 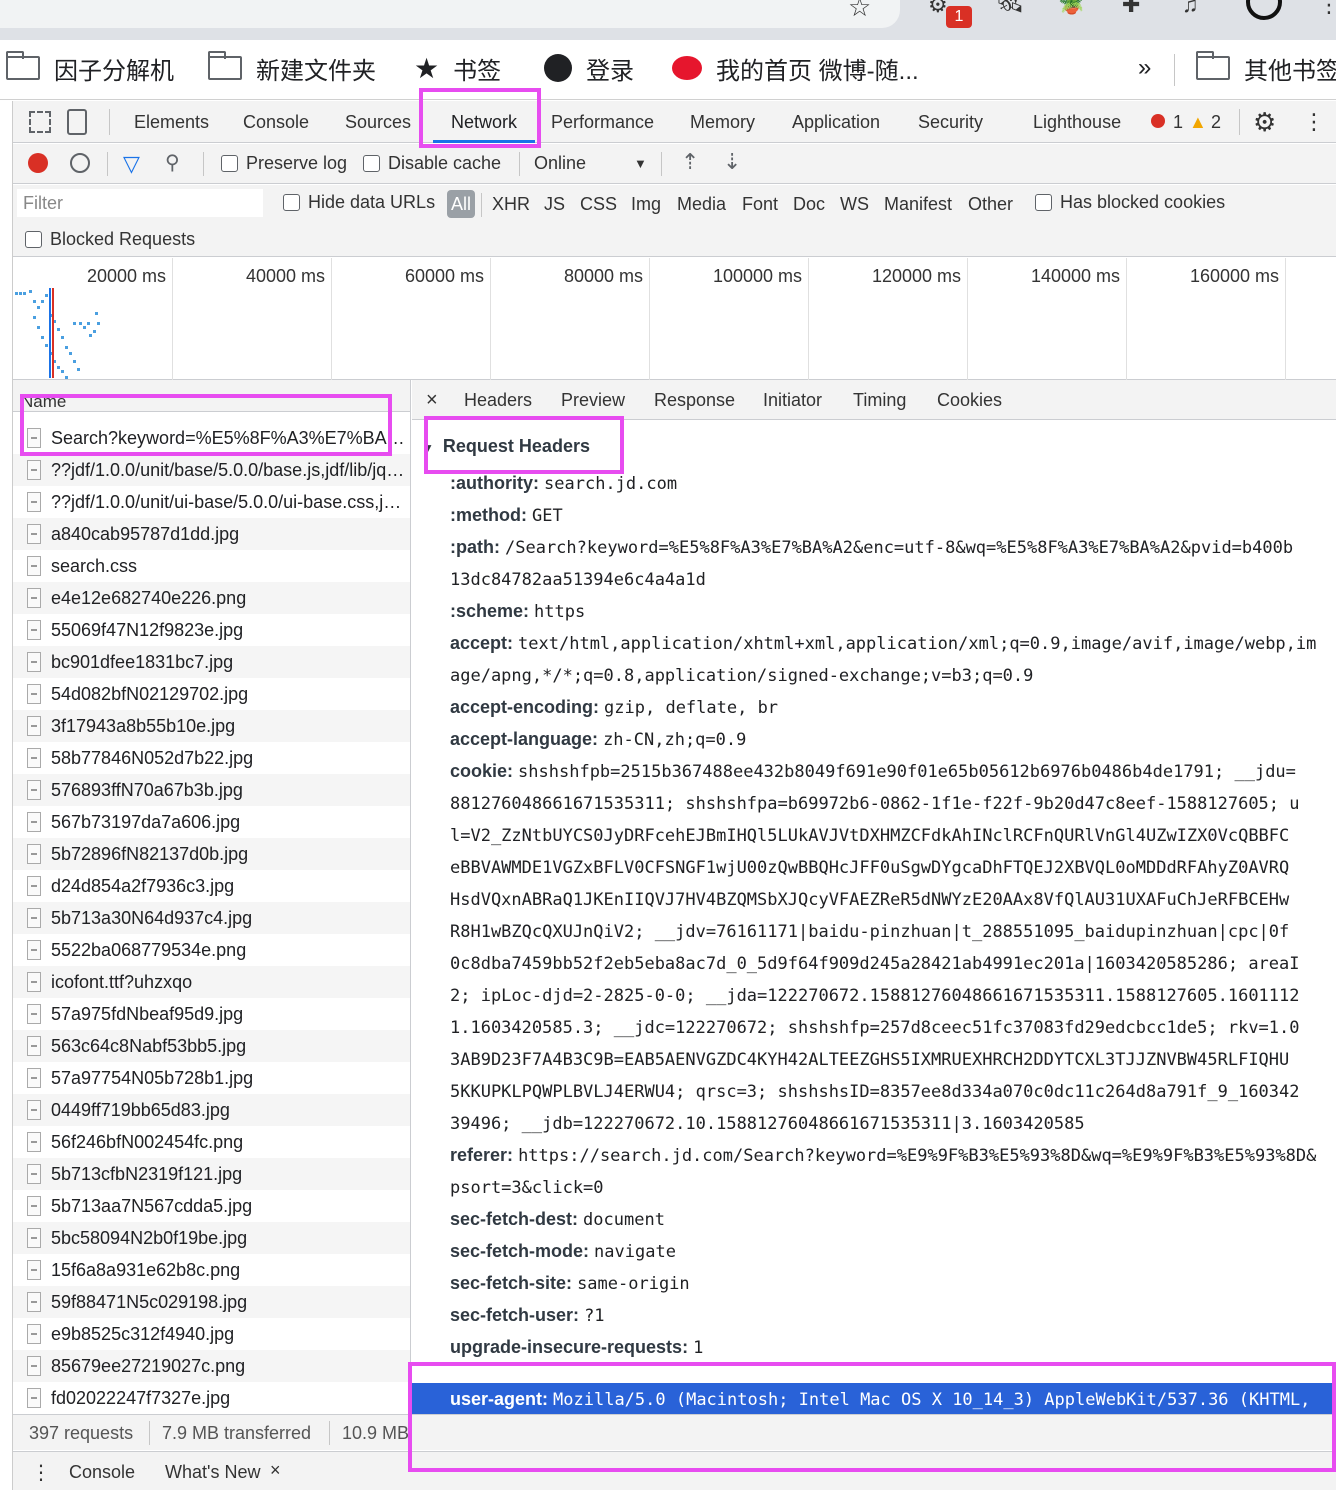 I want to click on device-toolbar-icon, so click(x=77, y=122).